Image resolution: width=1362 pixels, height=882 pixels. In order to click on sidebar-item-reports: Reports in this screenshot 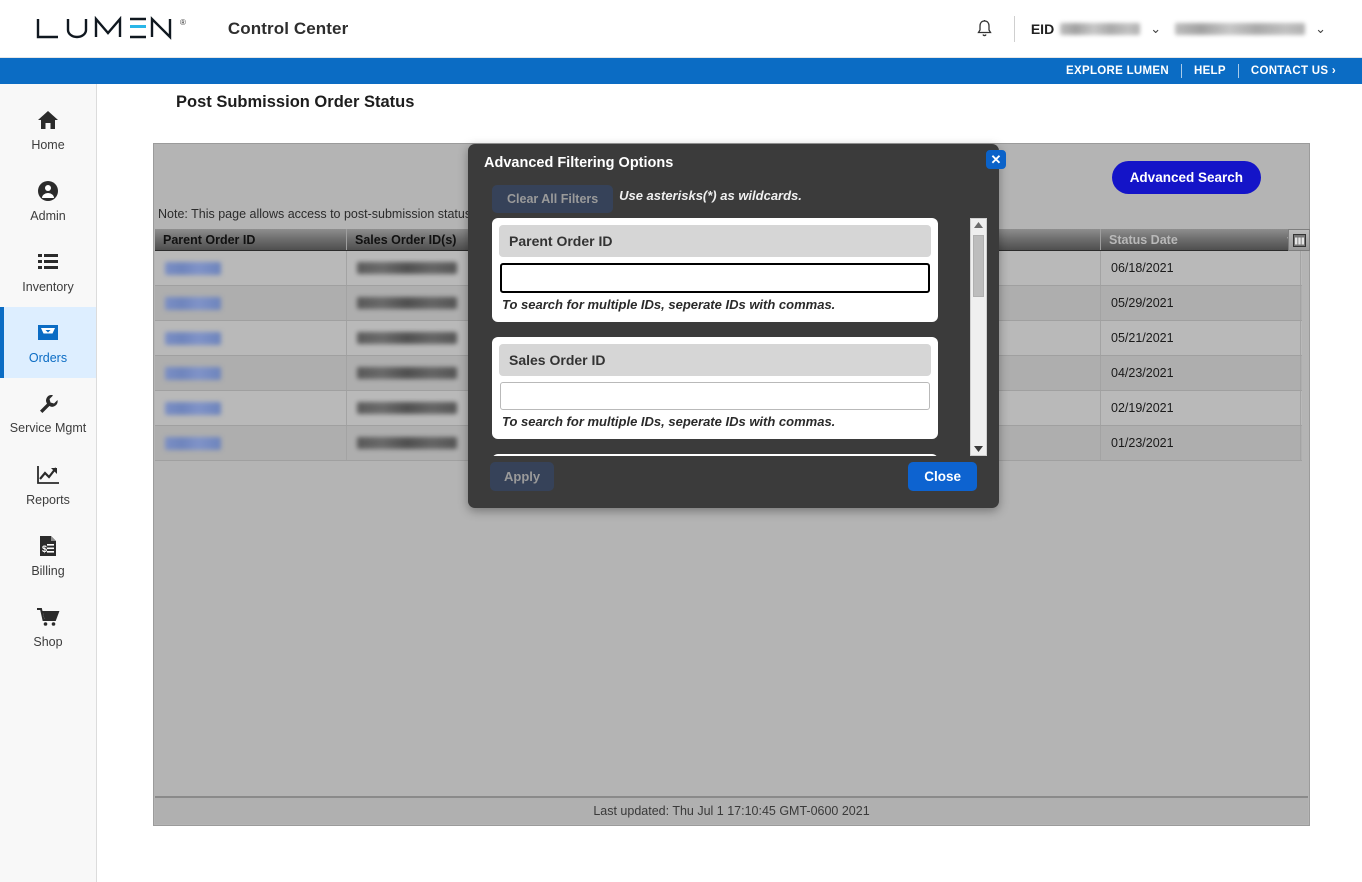, I will do `click(48, 484)`.